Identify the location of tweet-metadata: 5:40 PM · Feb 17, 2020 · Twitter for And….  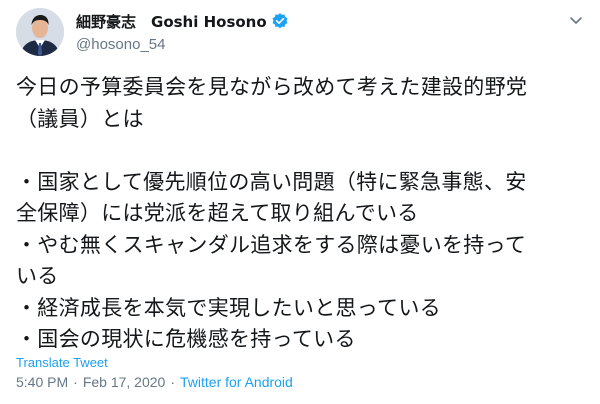
(154, 382).